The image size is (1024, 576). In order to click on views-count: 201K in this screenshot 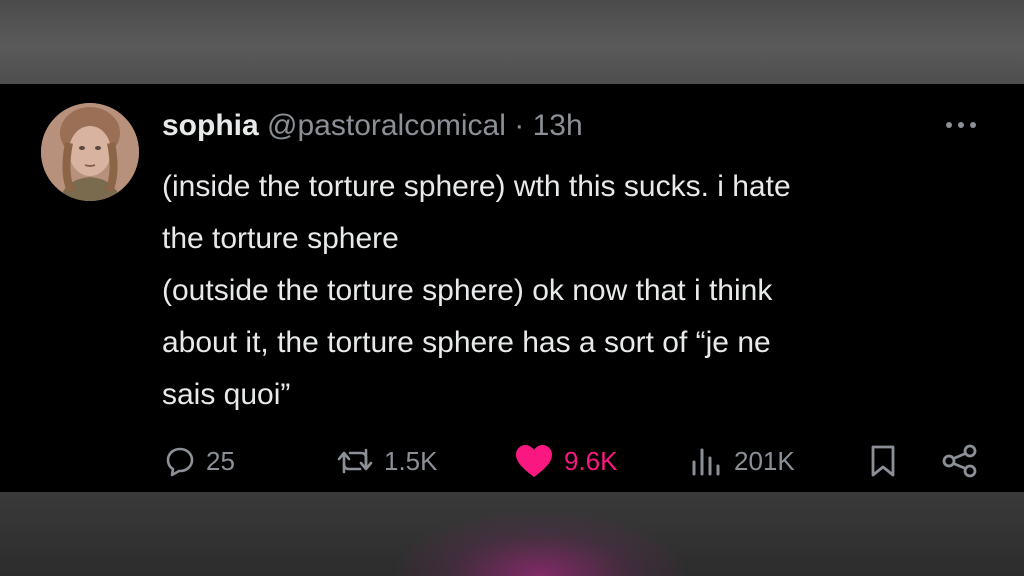, I will do `click(764, 460)`.